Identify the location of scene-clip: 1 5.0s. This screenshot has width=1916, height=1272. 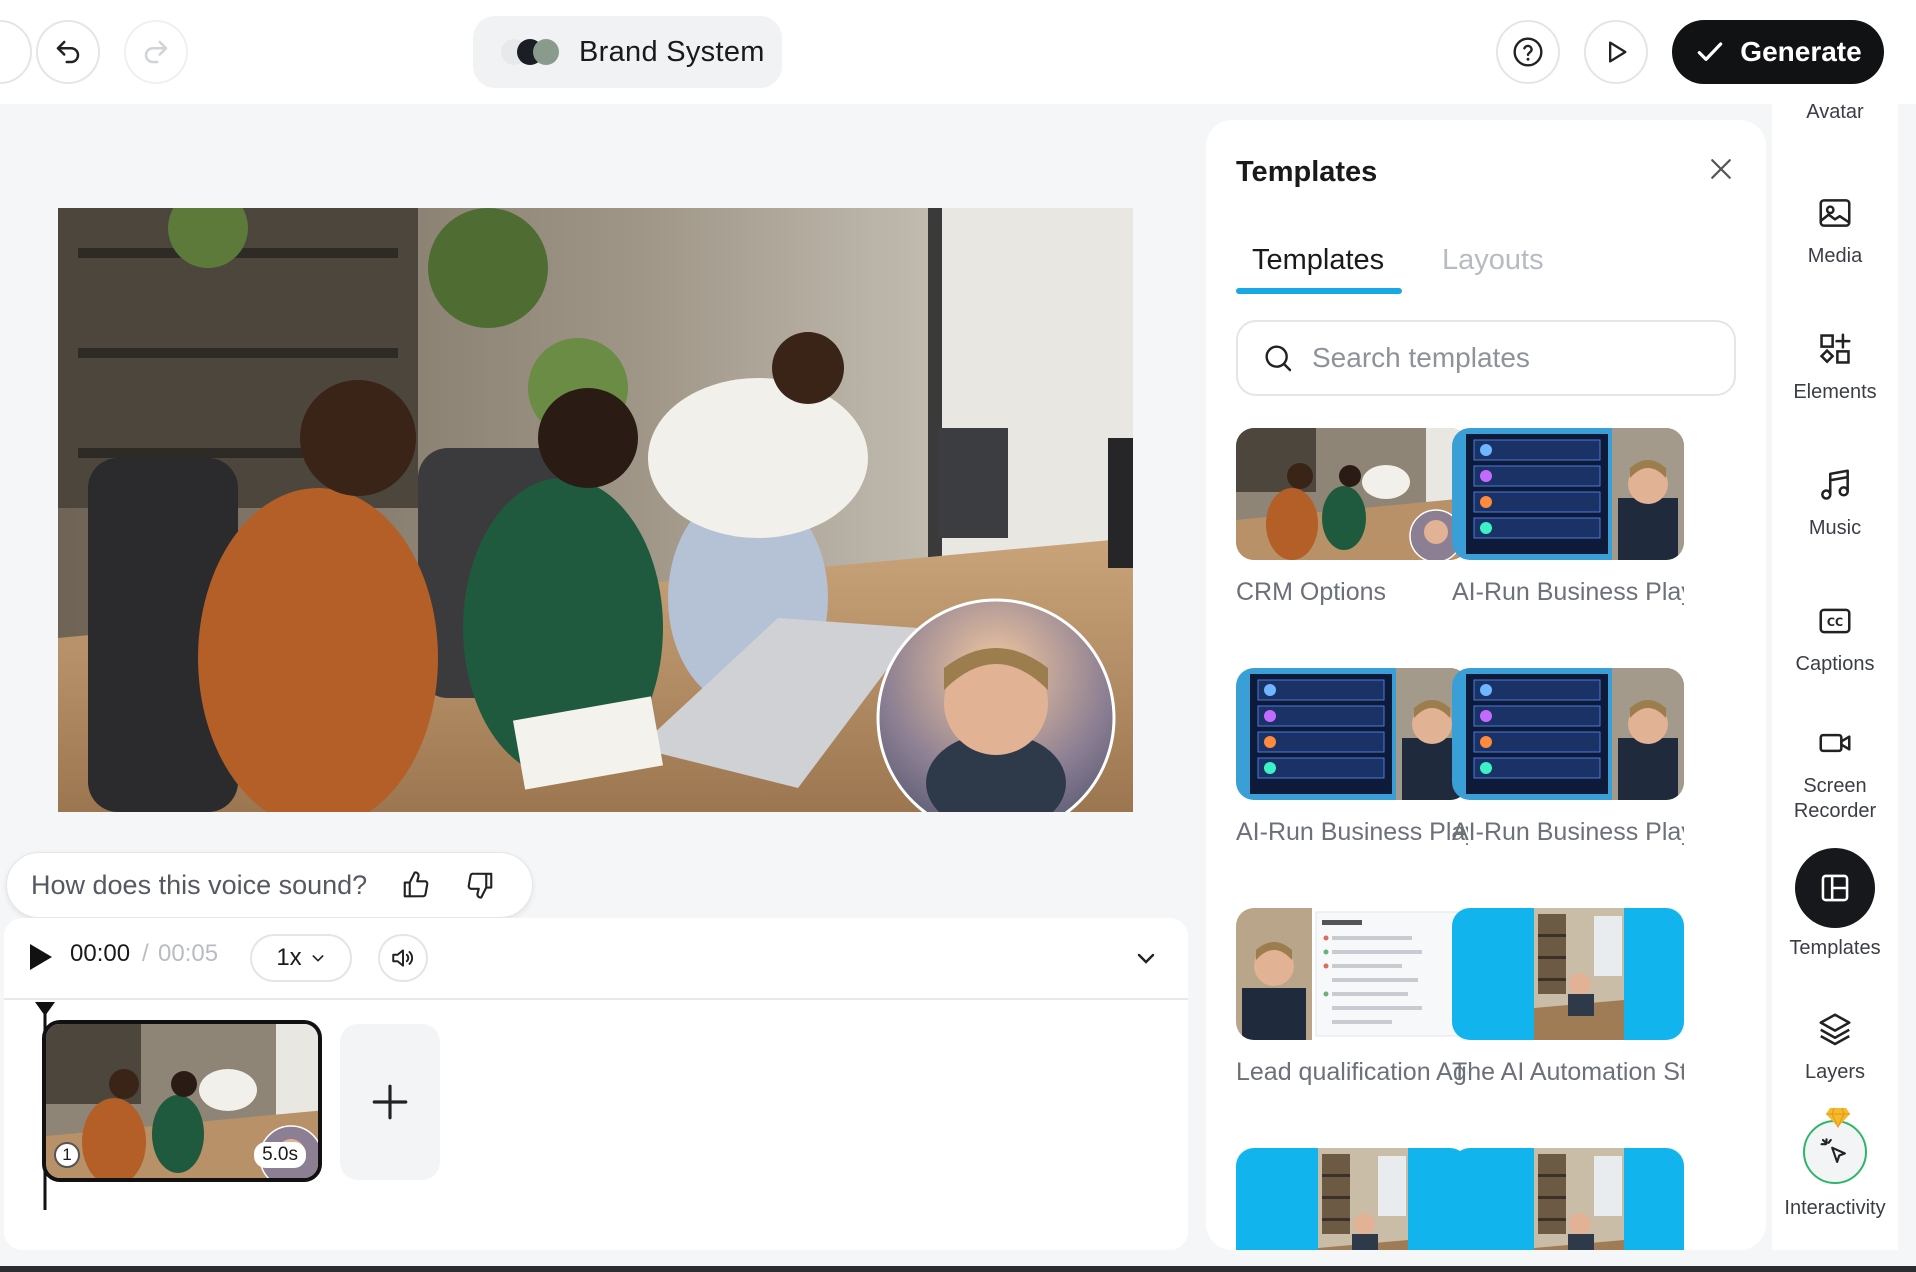
(182, 1101).